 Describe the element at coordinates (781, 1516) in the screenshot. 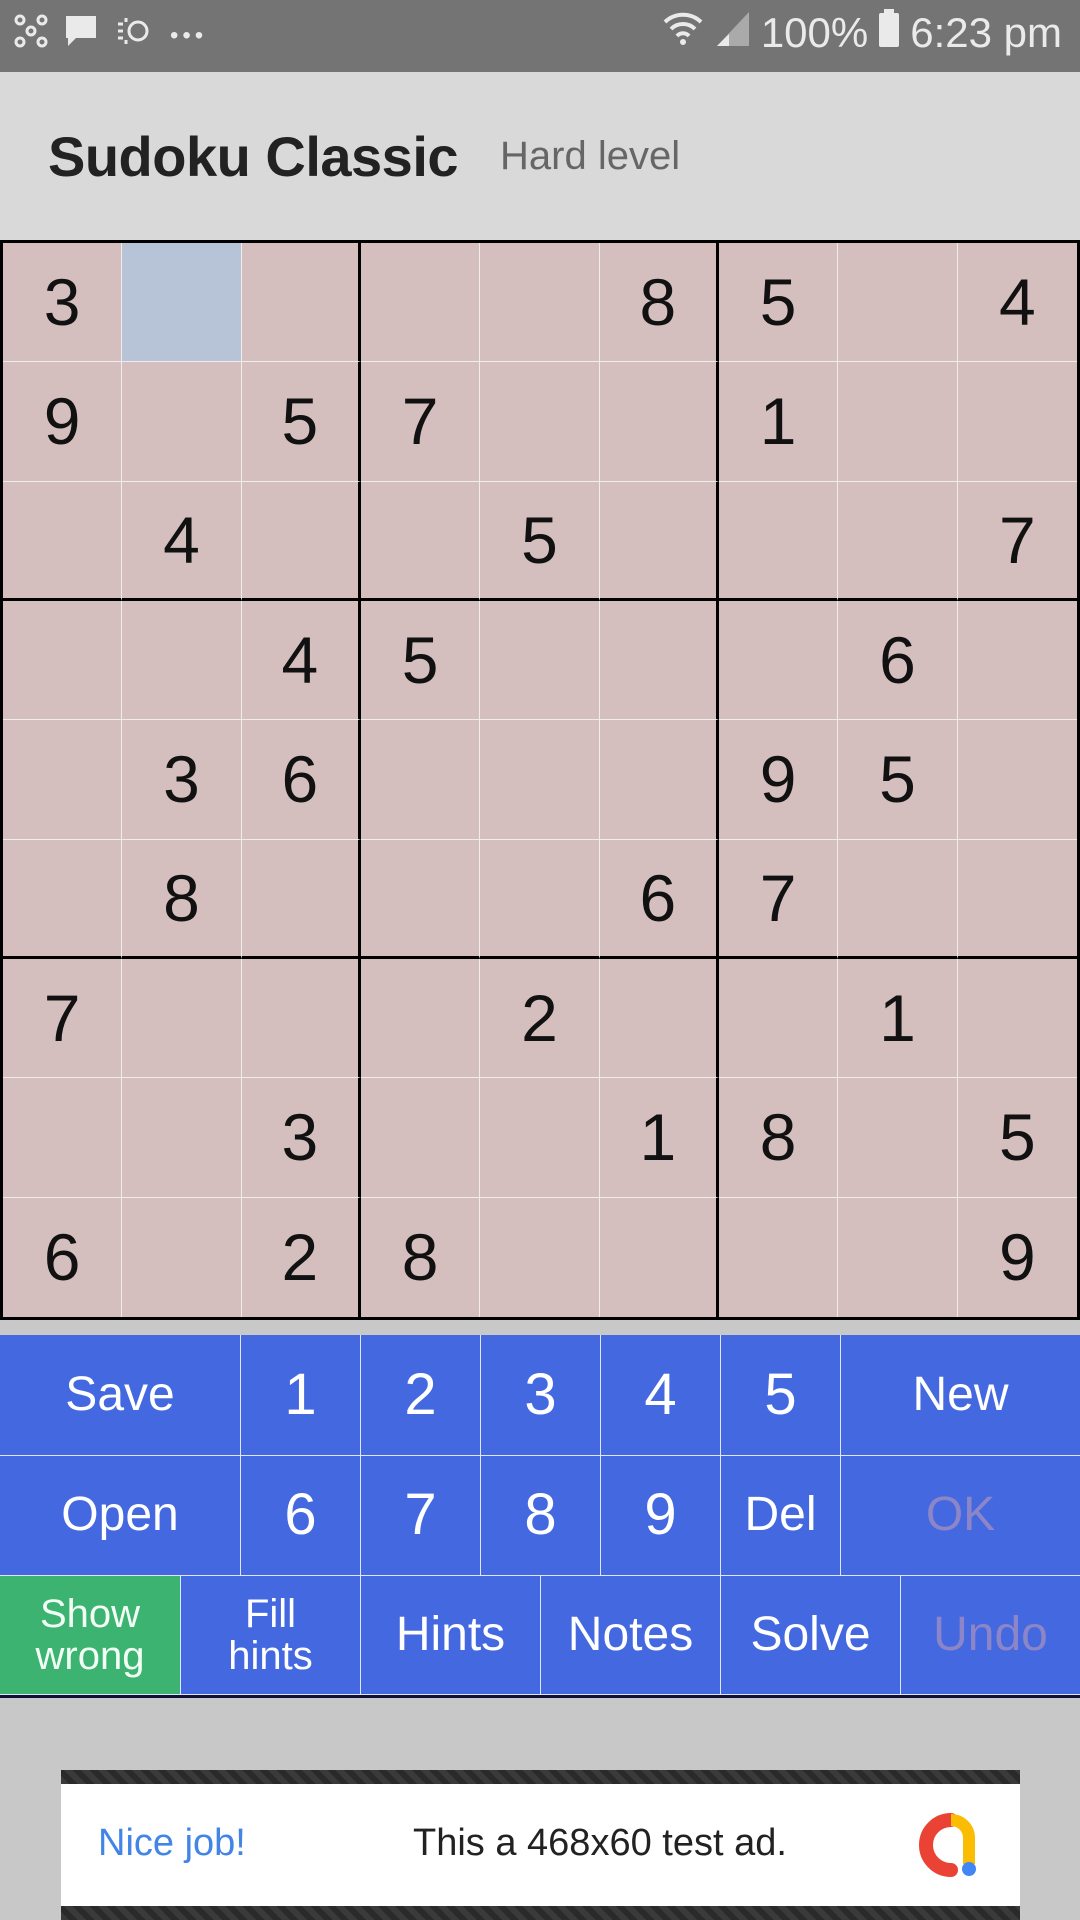

I see `delete-button: Del` at that location.